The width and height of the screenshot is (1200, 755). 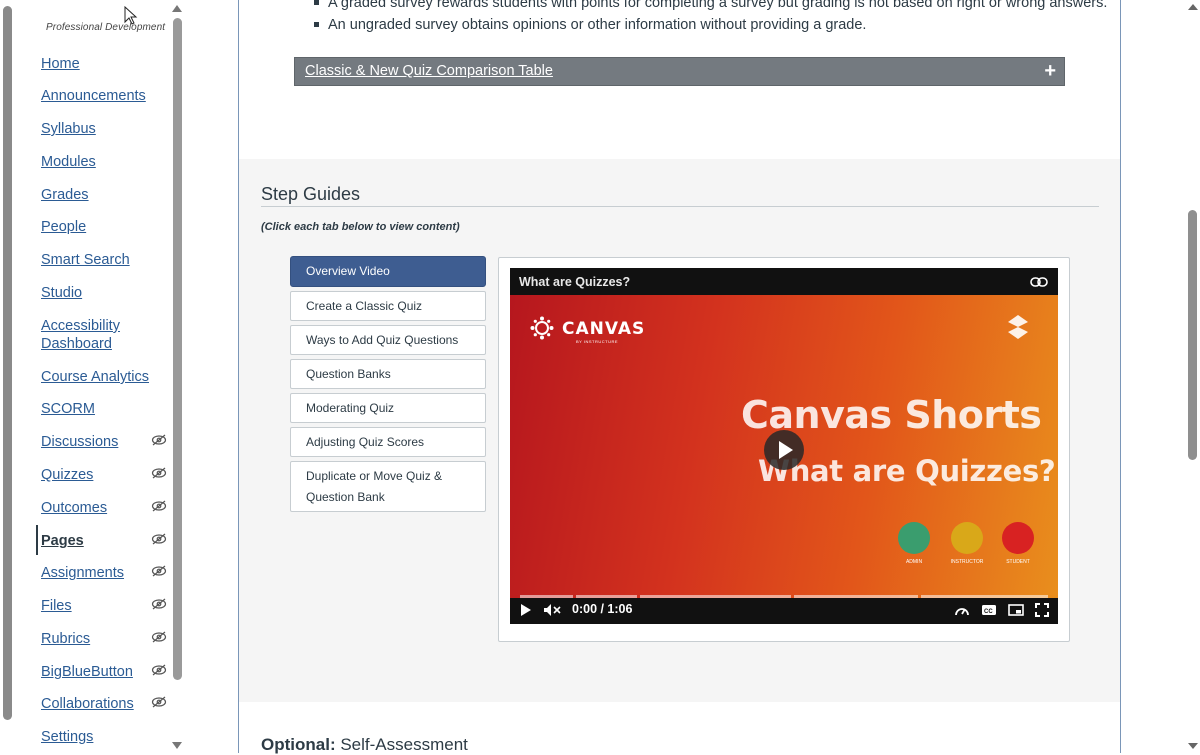 What do you see at coordinates (298, 744) in the screenshot?
I see `optional-label: Optional:` at bounding box center [298, 744].